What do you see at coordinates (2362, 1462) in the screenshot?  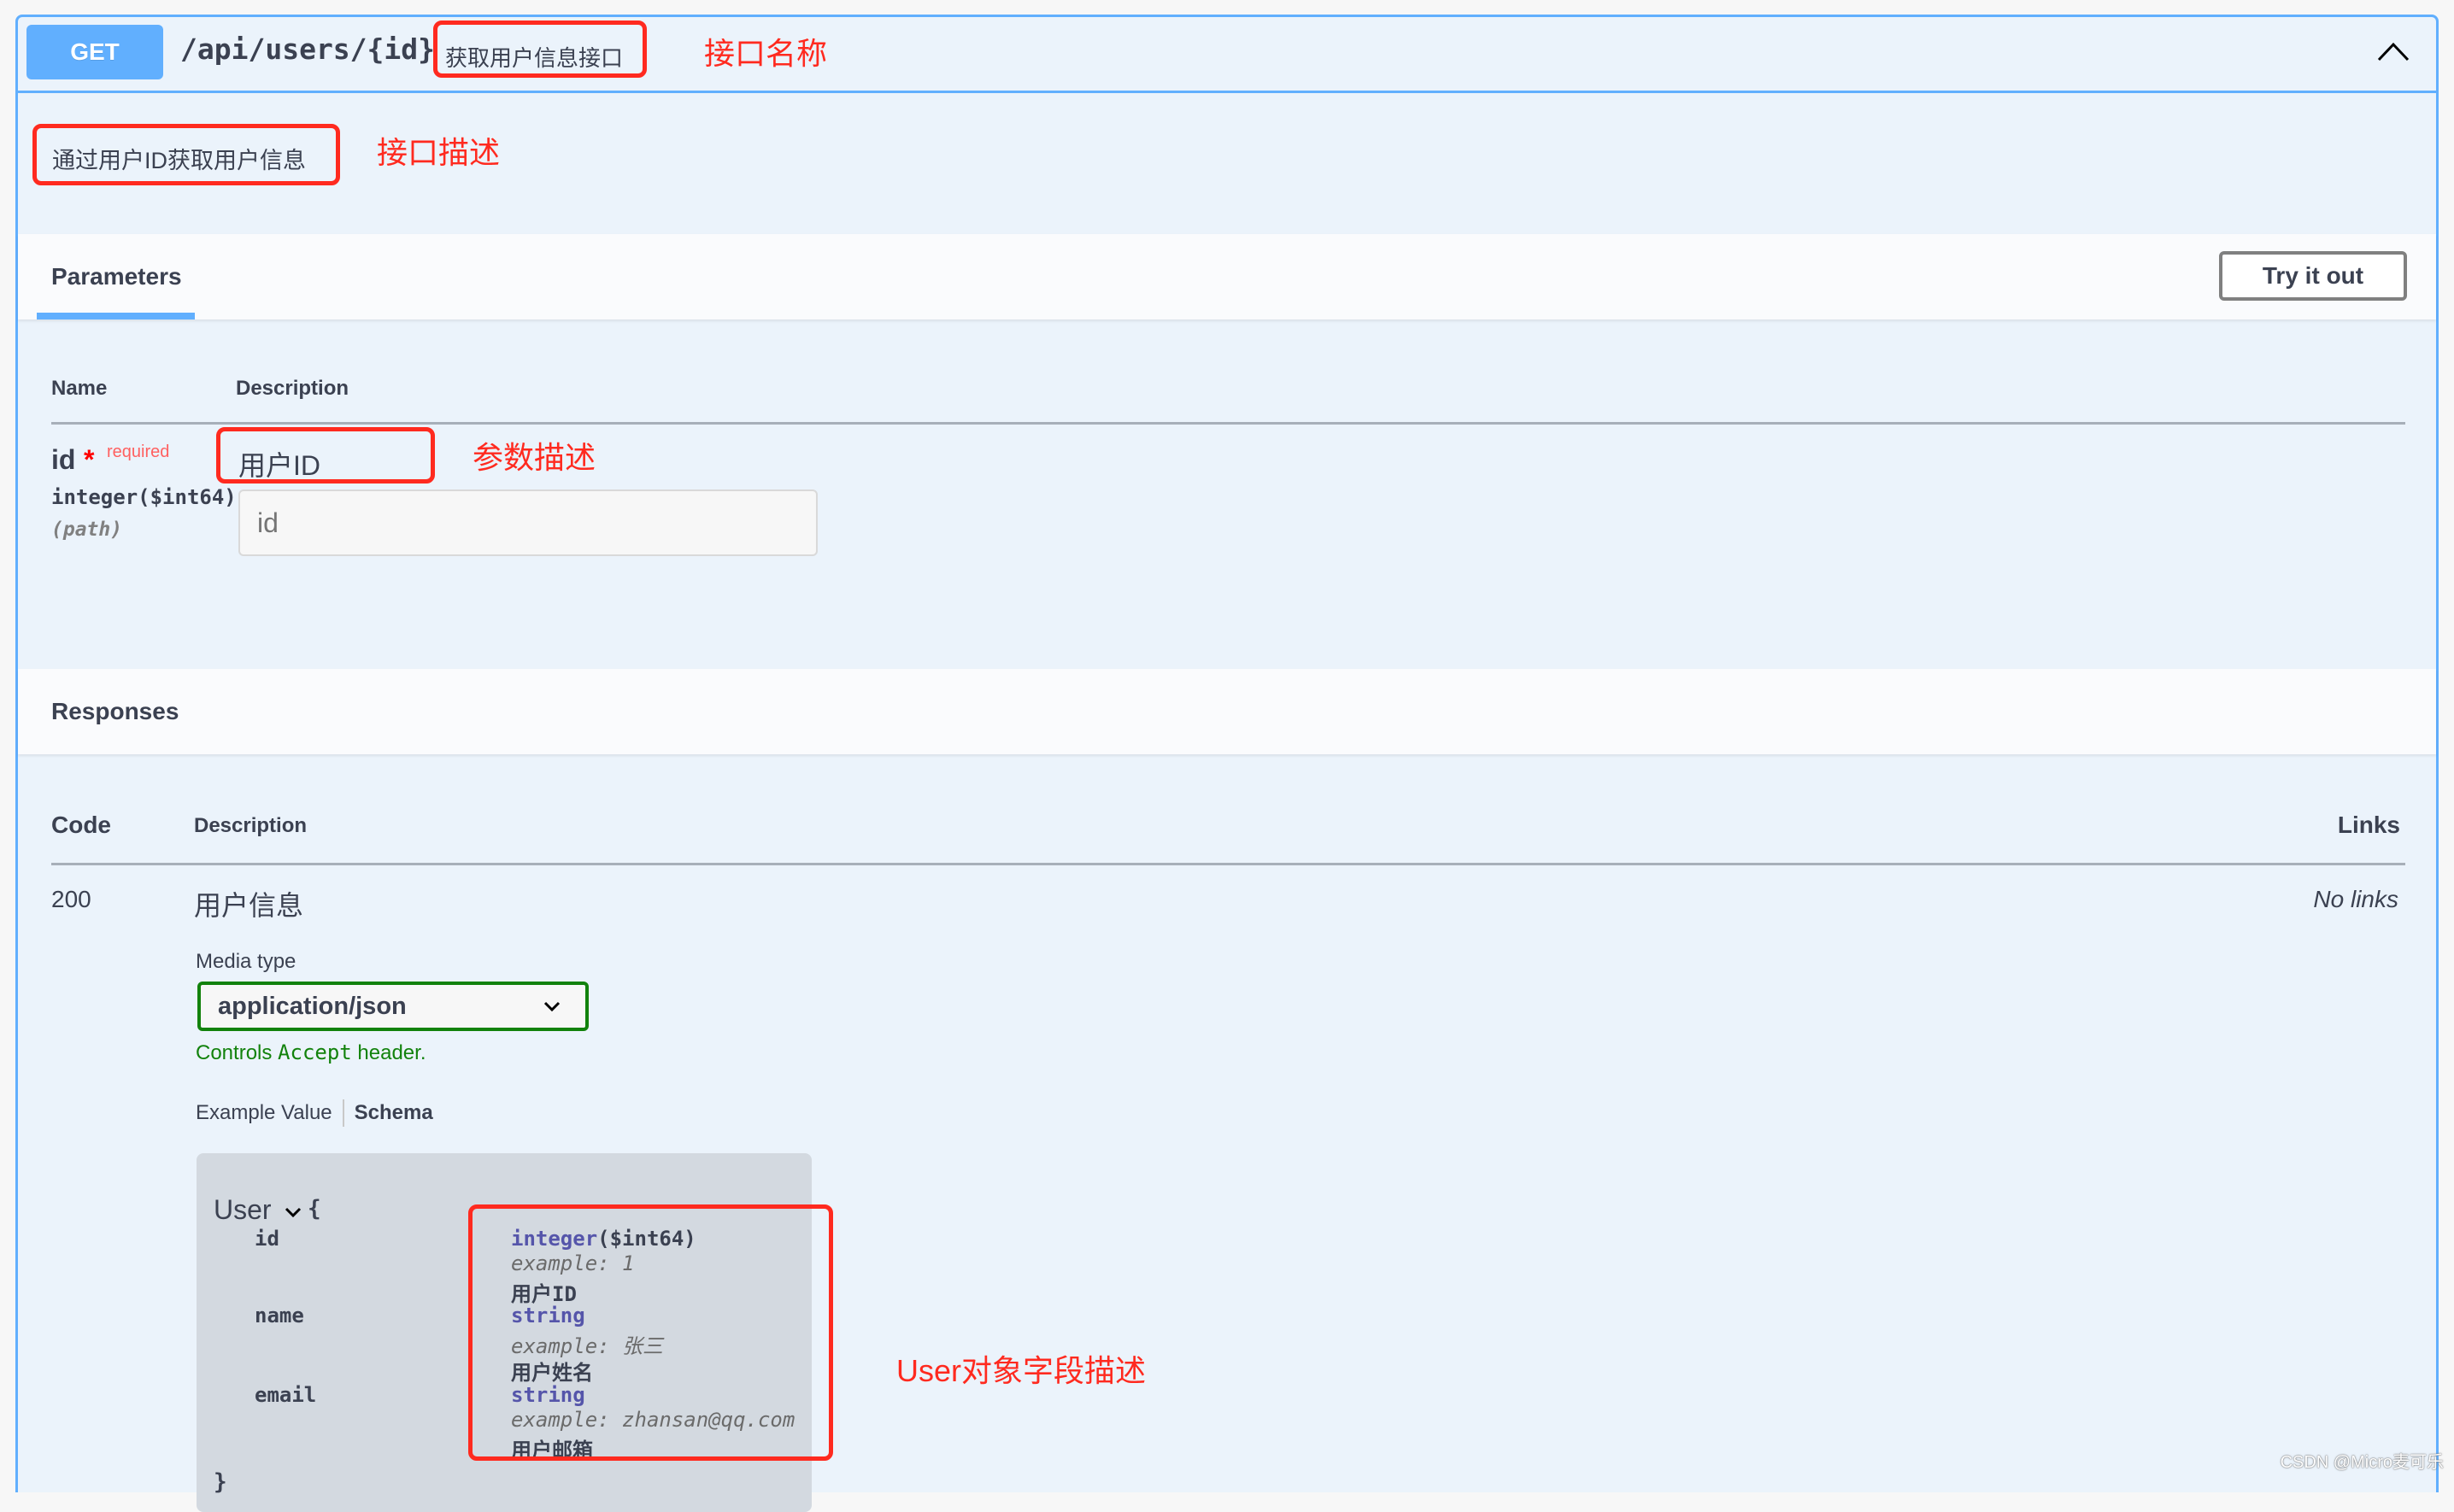 I see `watermark: CSDN @Micro麦可乐` at bounding box center [2362, 1462].